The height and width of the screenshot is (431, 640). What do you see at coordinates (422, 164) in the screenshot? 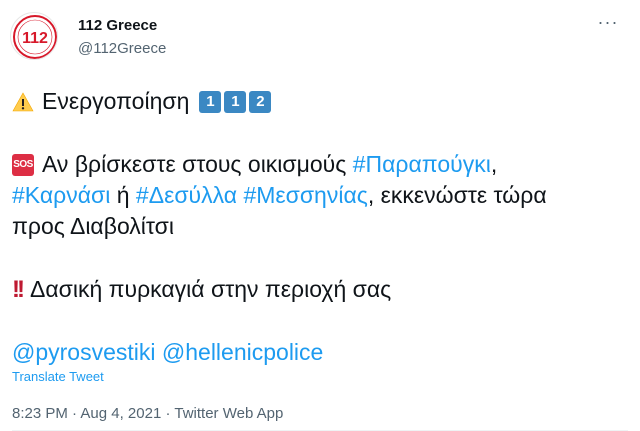
I see `hashtag-parapougki: #Παραπούγκι` at bounding box center [422, 164].